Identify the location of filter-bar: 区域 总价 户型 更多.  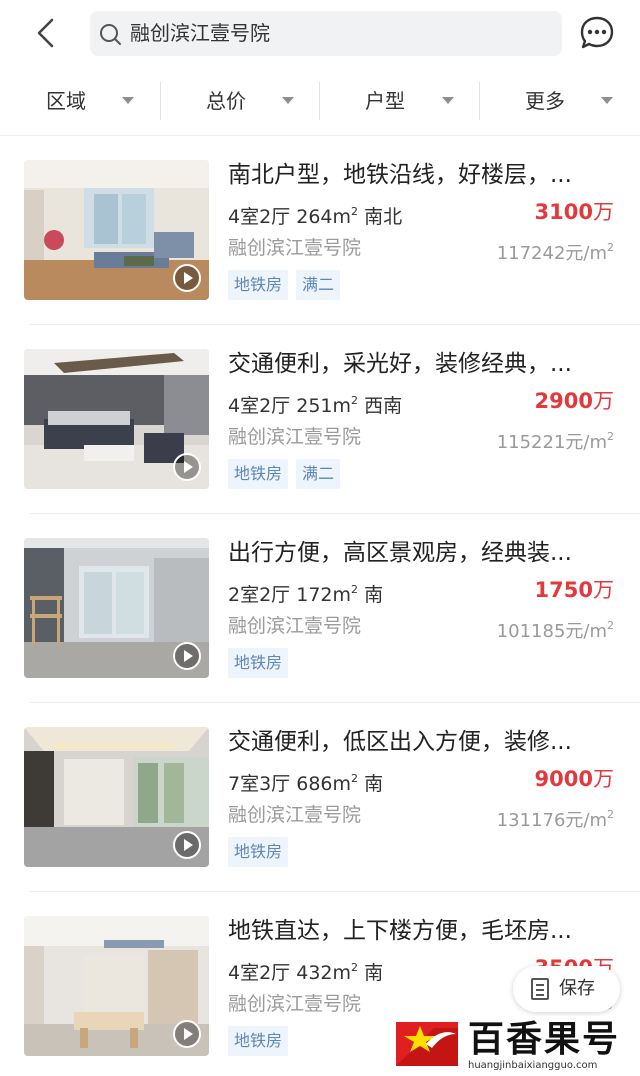
(320, 101).